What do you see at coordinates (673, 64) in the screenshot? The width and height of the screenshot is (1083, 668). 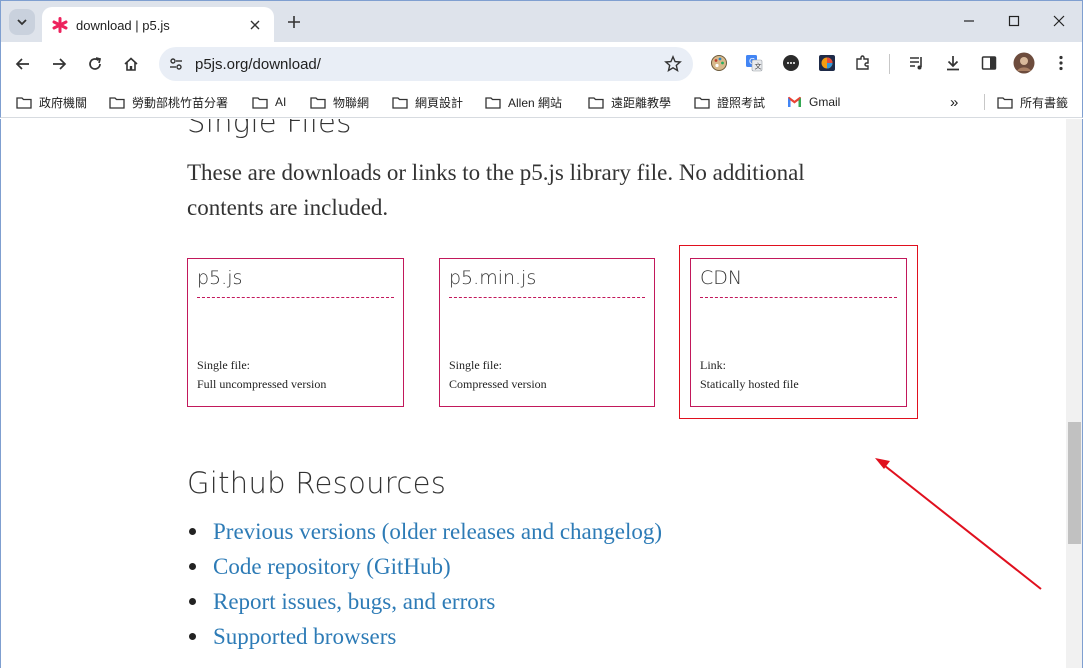 I see `bookmark-star-icon` at bounding box center [673, 64].